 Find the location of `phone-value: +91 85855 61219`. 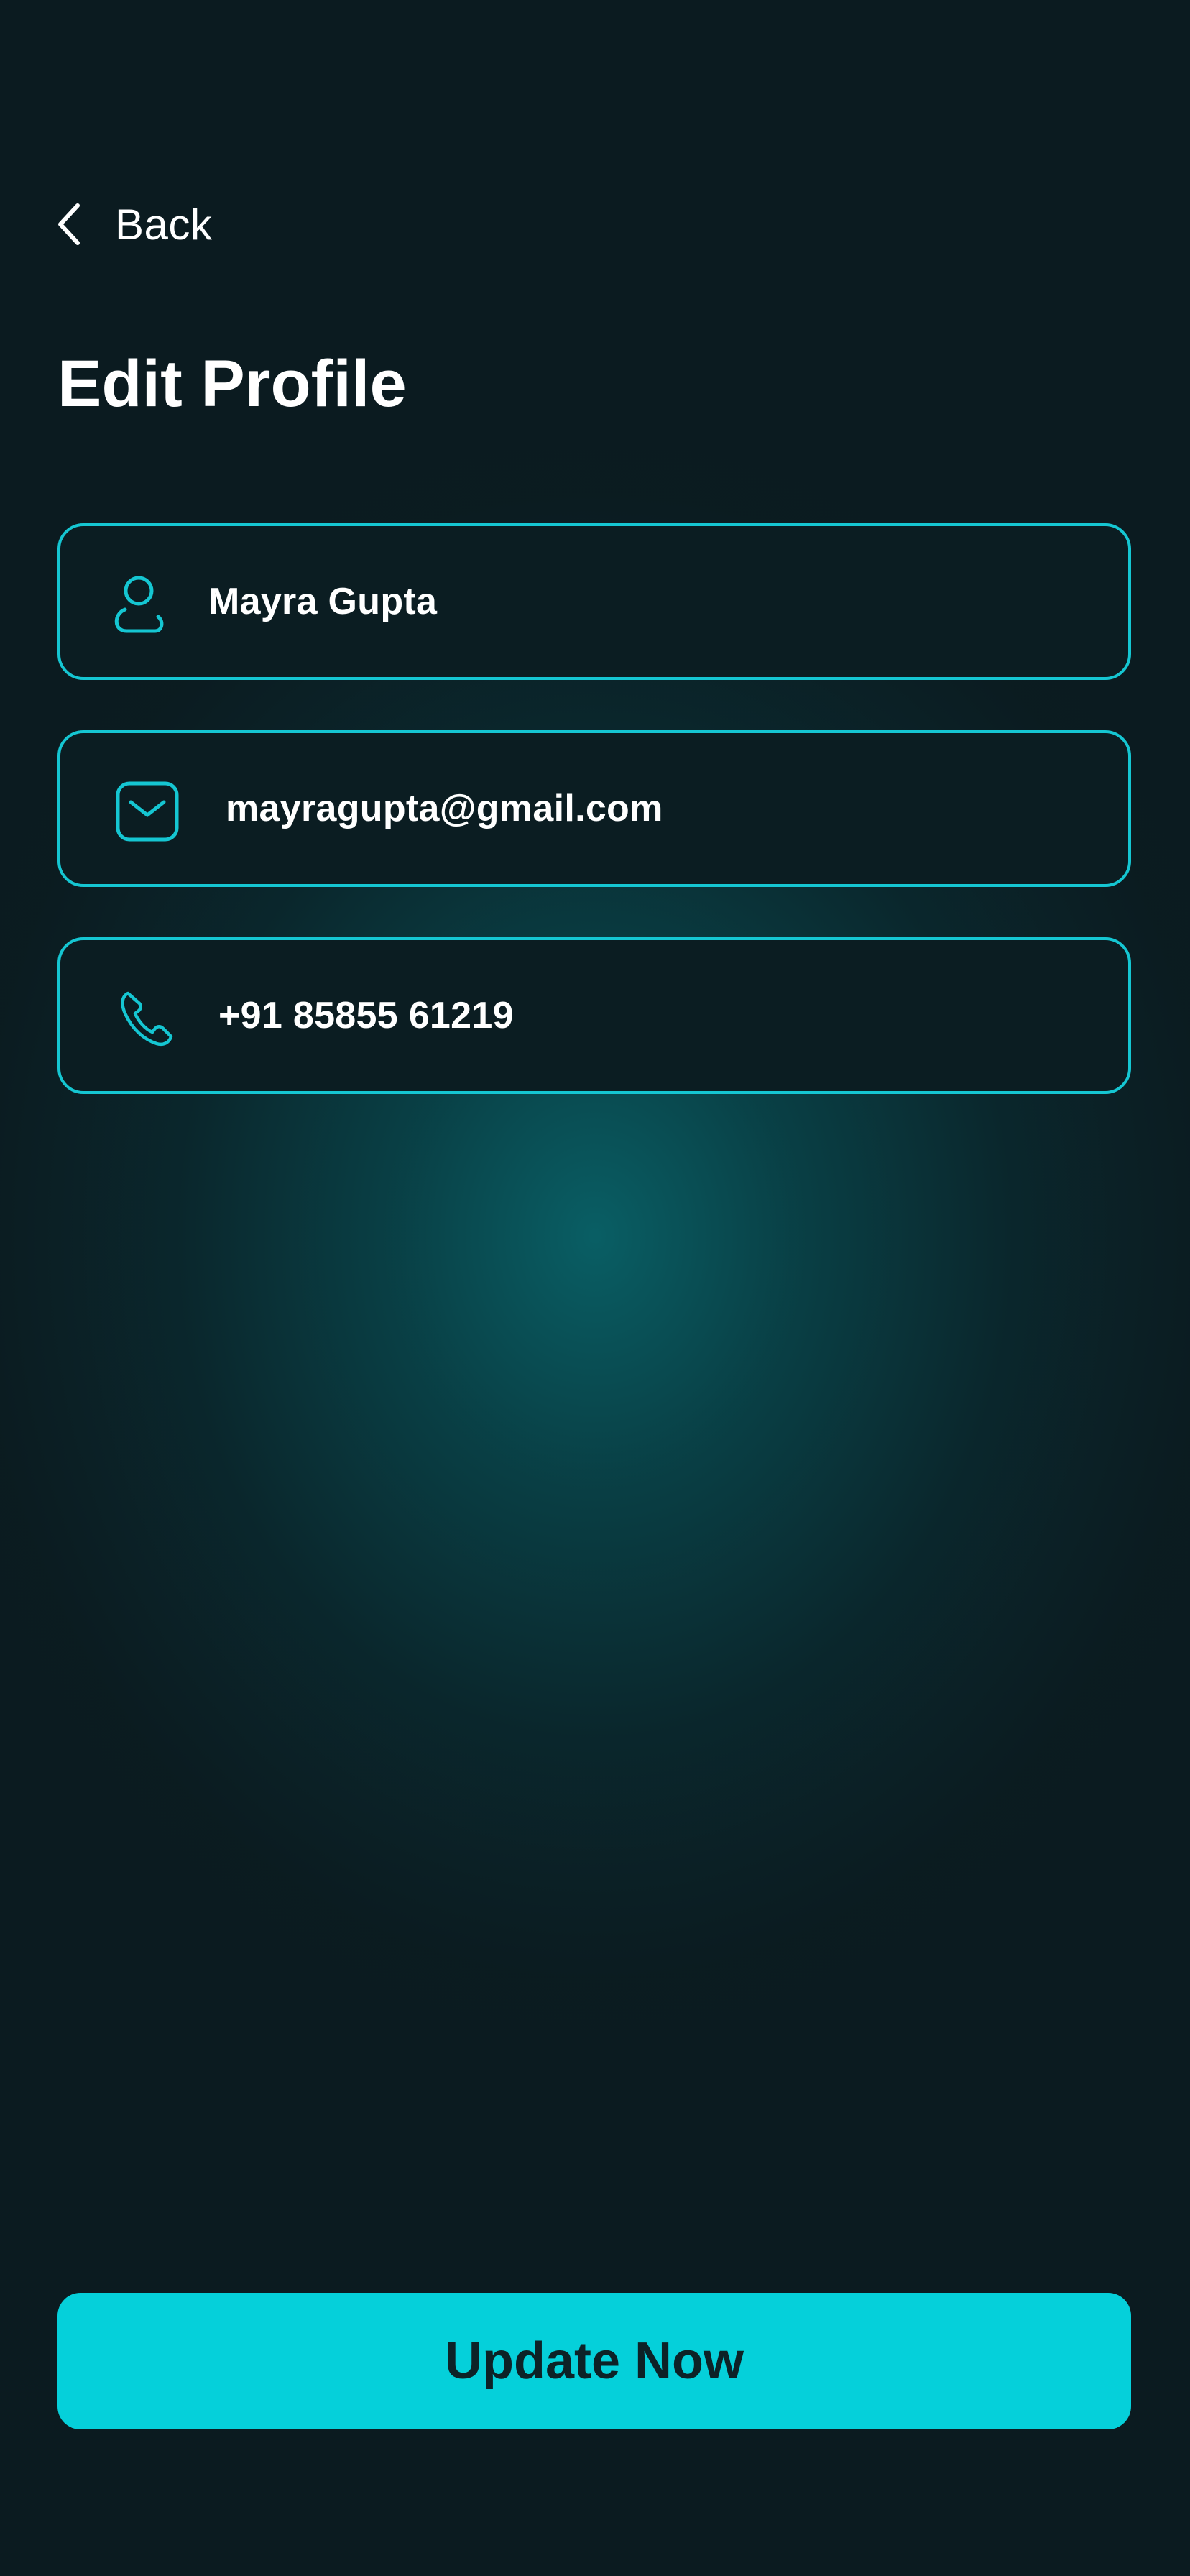

phone-value: +91 85855 61219 is located at coordinates (366, 1015).